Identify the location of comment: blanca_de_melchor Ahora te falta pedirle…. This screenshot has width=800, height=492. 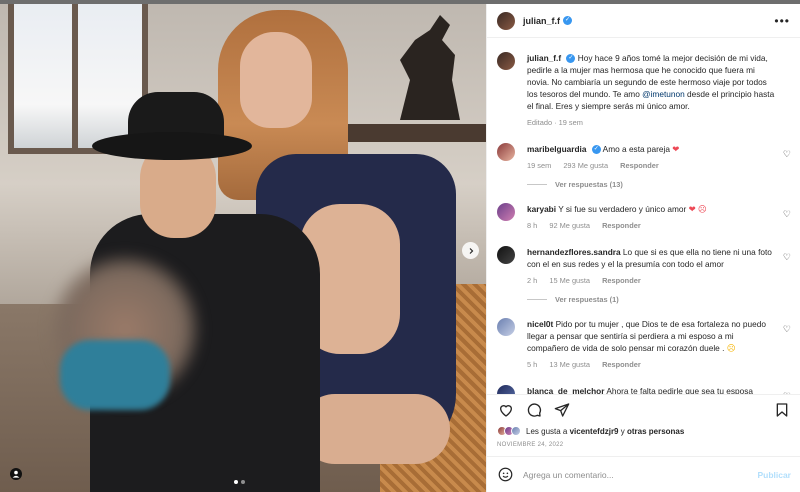
(644, 389).